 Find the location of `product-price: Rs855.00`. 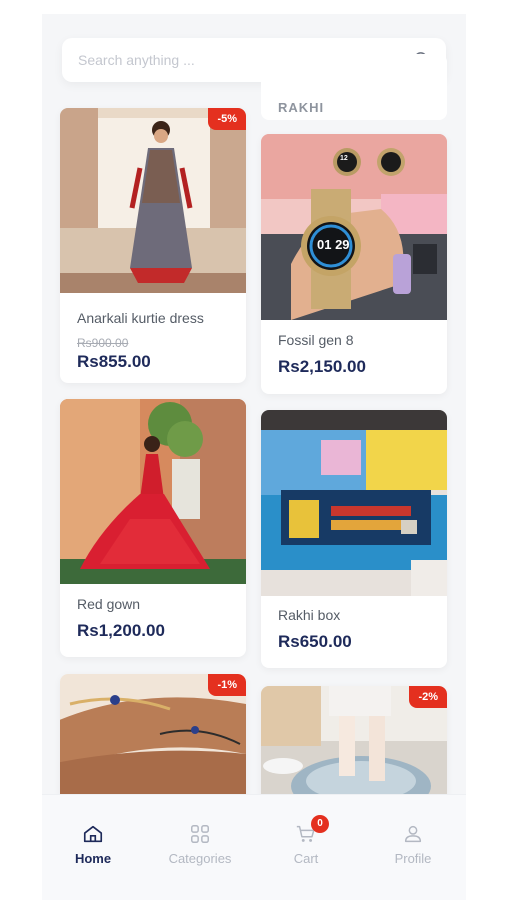

product-price: Rs855.00 is located at coordinates (114, 361).